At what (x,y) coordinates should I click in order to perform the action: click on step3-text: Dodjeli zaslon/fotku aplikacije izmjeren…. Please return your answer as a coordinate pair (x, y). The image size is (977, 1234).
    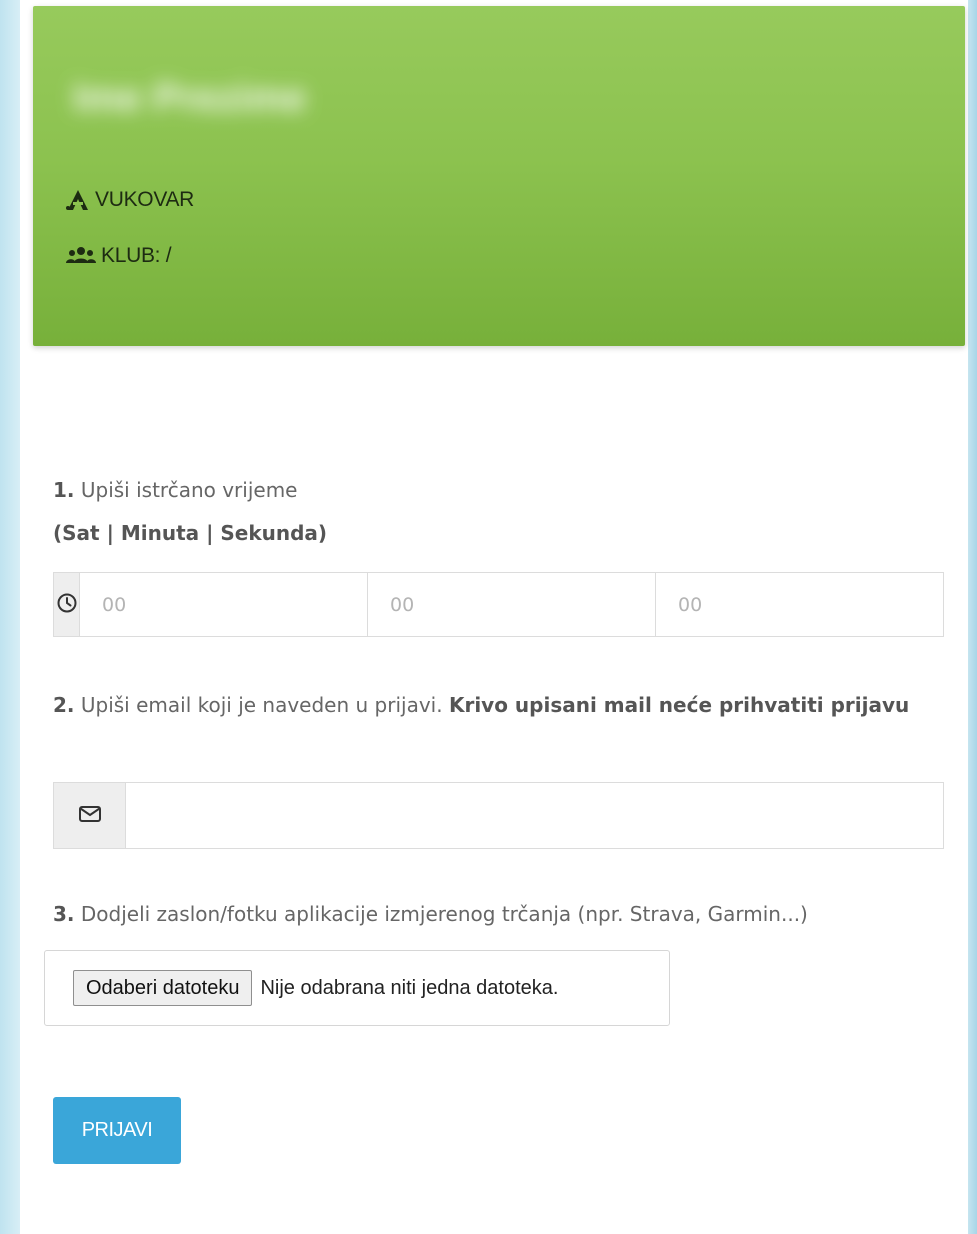
    Looking at the image, I should click on (444, 914).